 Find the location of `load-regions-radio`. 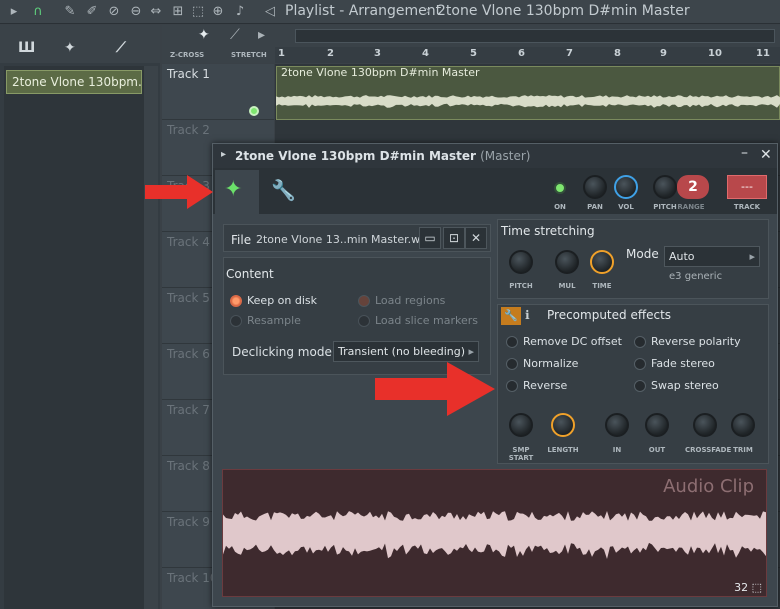

load-regions-radio is located at coordinates (364, 301).